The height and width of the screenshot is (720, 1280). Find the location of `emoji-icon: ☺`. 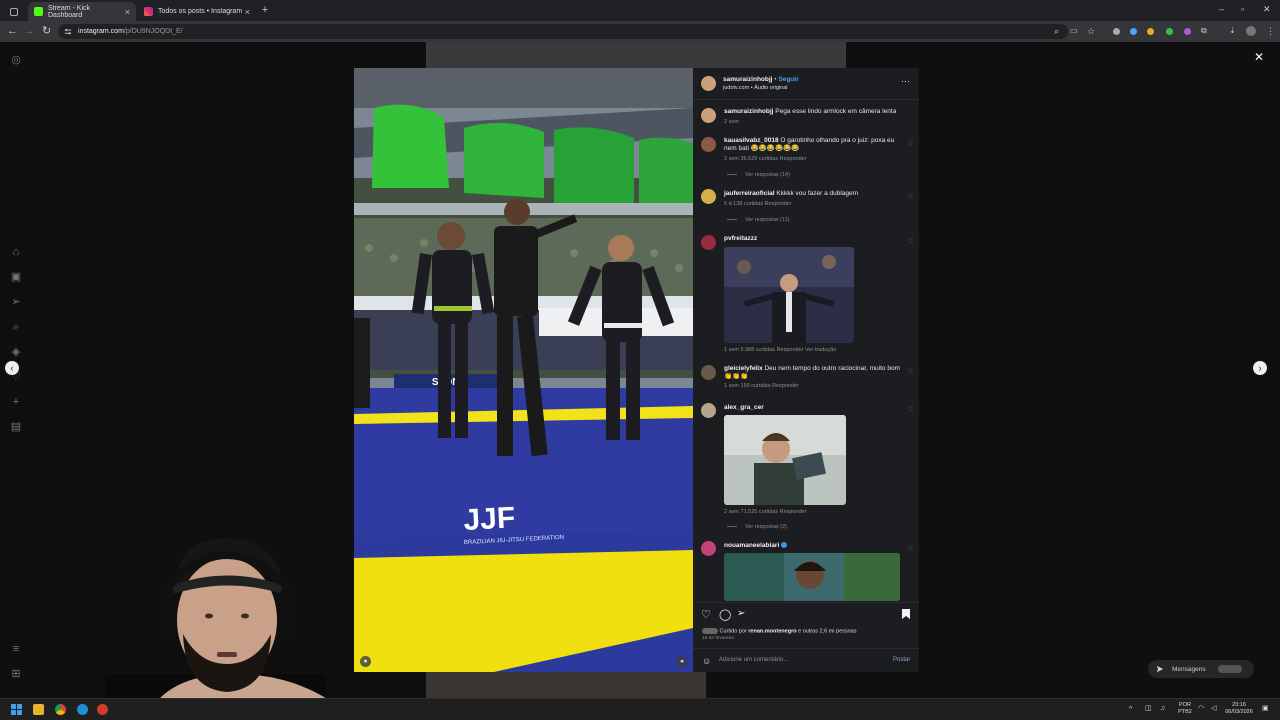

emoji-icon: ☺ is located at coordinates (706, 661).